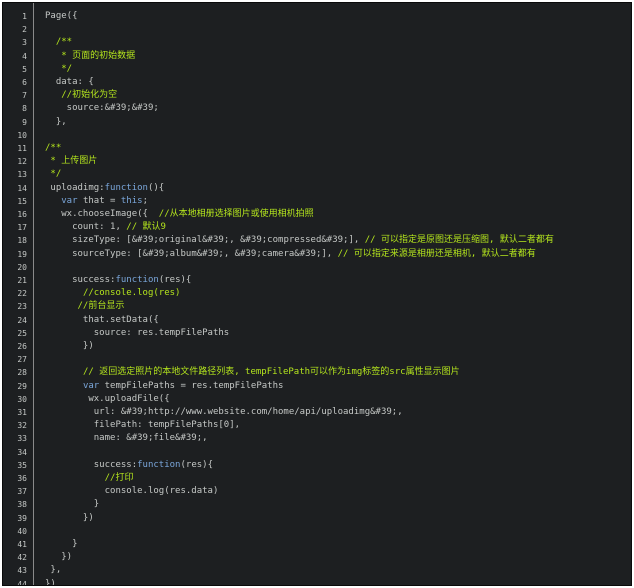 The image size is (634, 588). Describe the element at coordinates (90, 55) in the screenshot. I see `code-token: * 页面的初始数据` at that location.